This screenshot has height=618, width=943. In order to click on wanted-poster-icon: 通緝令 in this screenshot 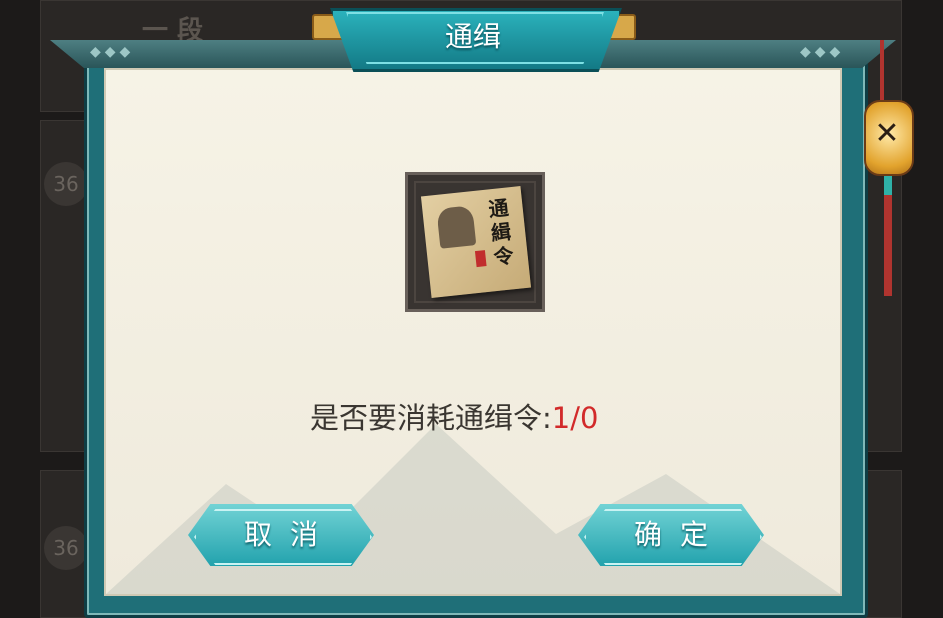, I will do `click(476, 242)`.